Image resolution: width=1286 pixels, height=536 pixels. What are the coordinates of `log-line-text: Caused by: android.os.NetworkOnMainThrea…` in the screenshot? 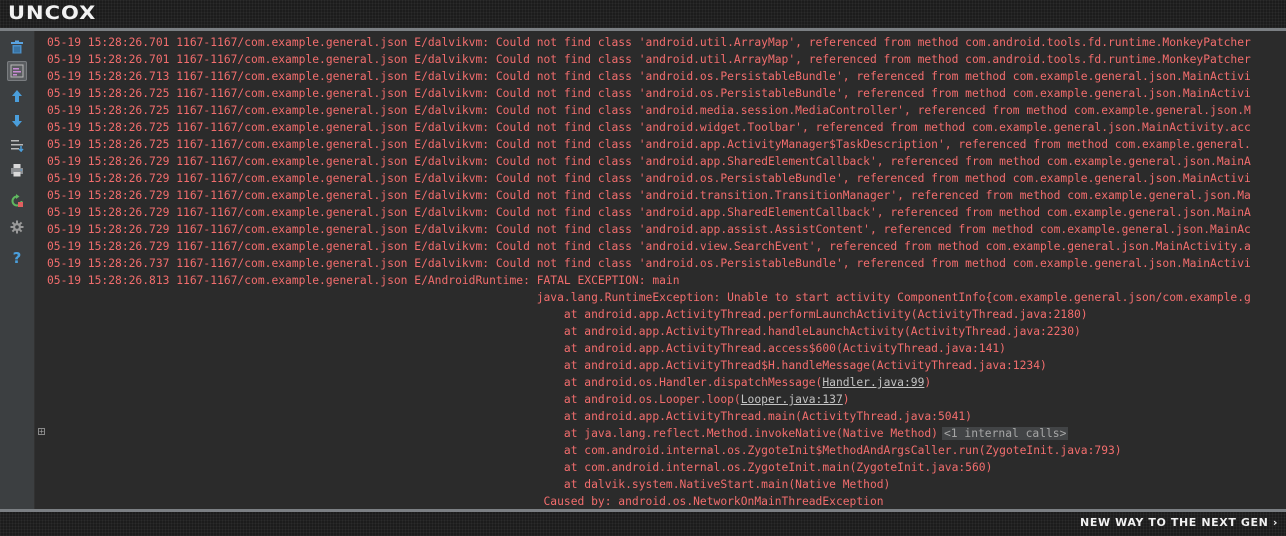 It's located at (465, 501).